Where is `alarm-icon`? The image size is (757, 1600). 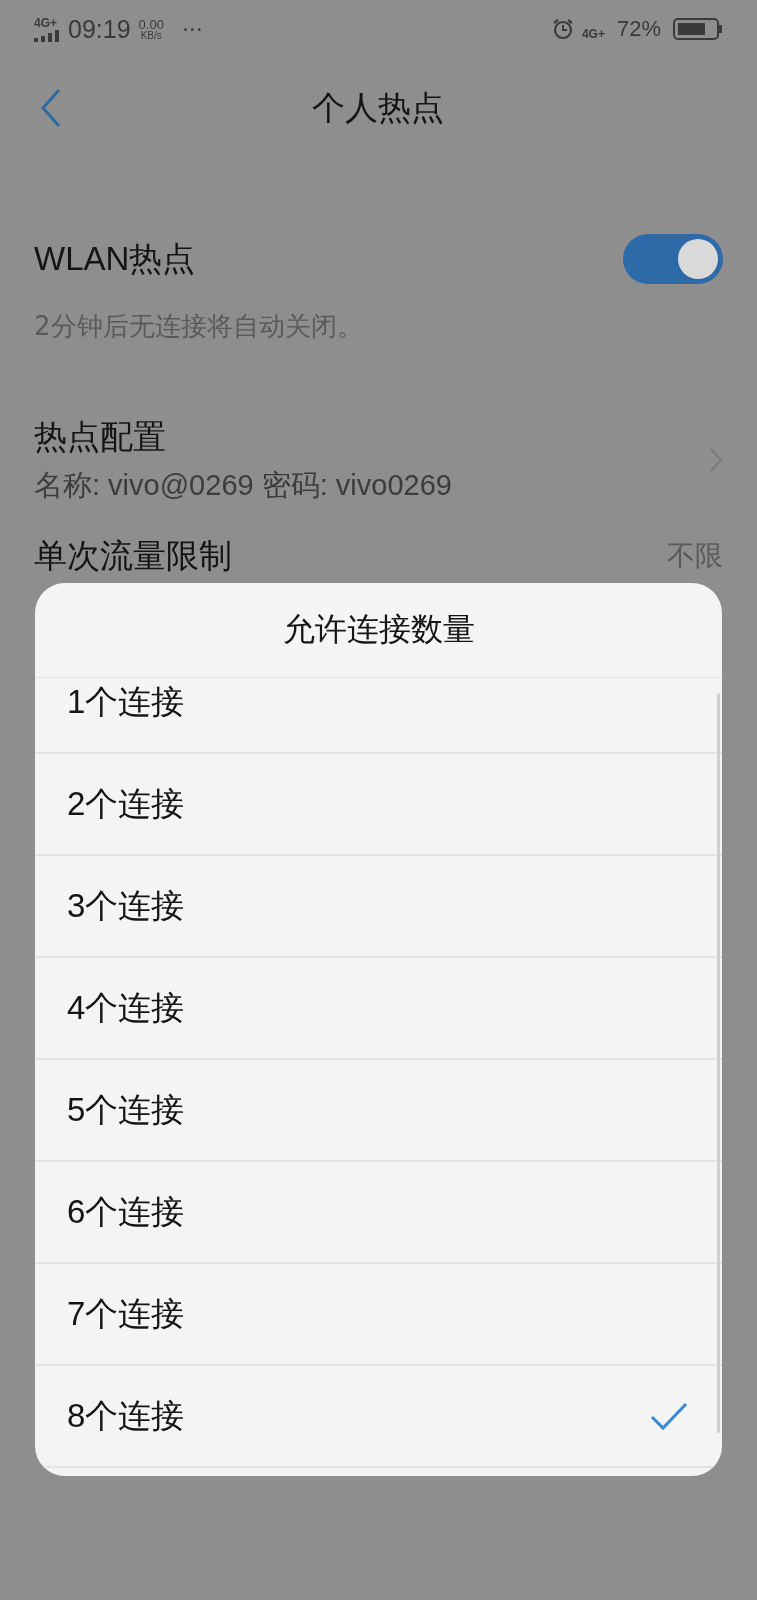 alarm-icon is located at coordinates (562, 29).